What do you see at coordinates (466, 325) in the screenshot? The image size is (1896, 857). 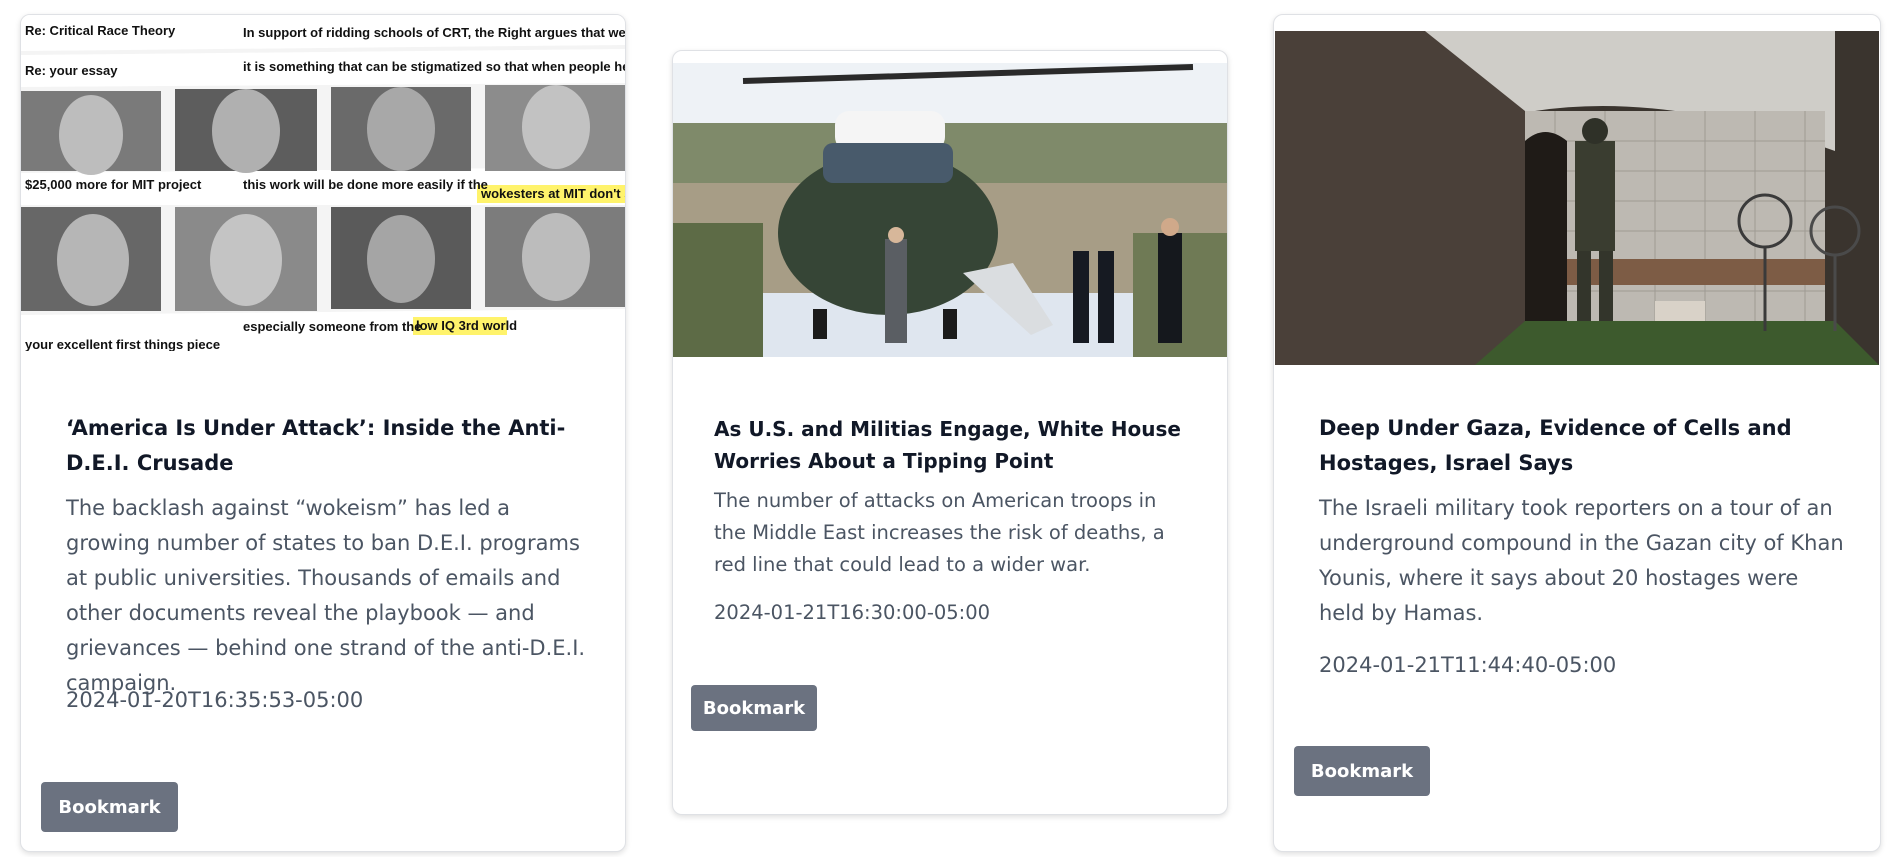 I see `svg-text: low IQ 3rd world` at bounding box center [466, 325].